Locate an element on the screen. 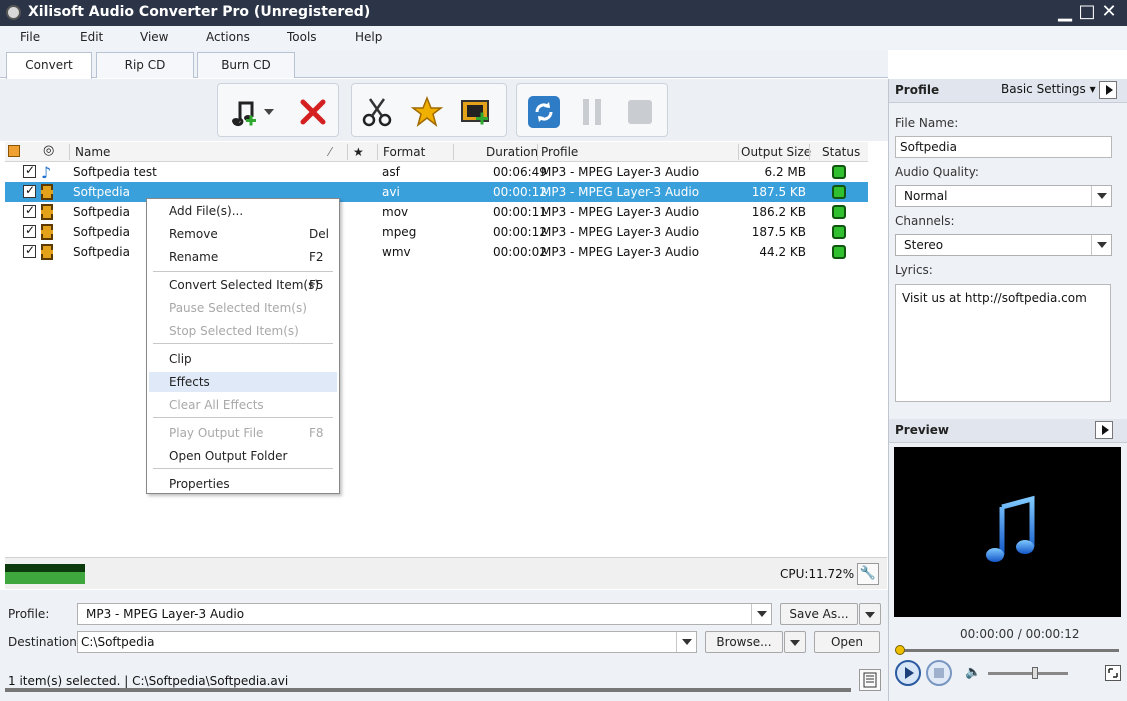 This screenshot has width=1127, height=701. audio-quality-value: Normal is located at coordinates (926, 196).